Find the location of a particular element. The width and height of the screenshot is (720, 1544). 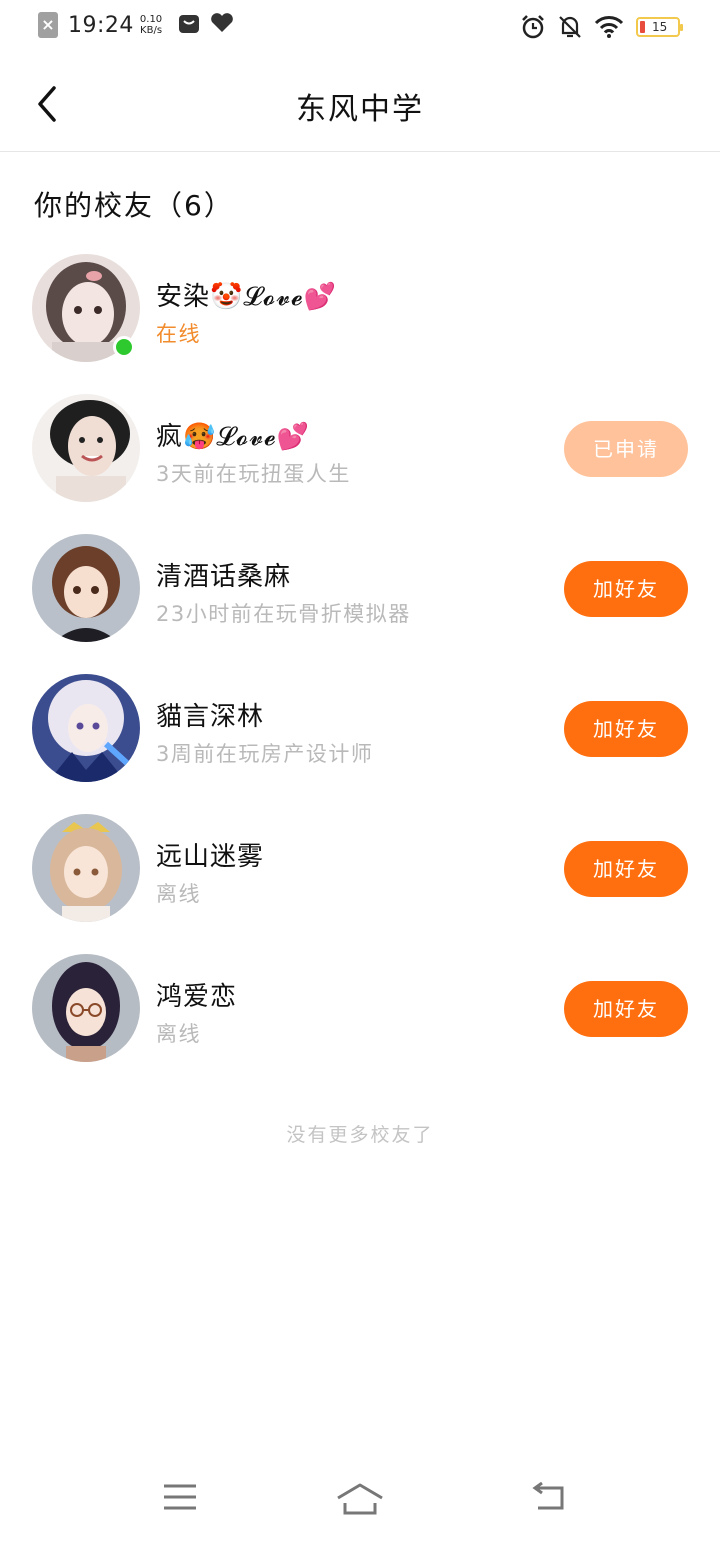

alumni-row: 貓言深林 3周前在玩房产设计师 加好友 is located at coordinates (360, 728).